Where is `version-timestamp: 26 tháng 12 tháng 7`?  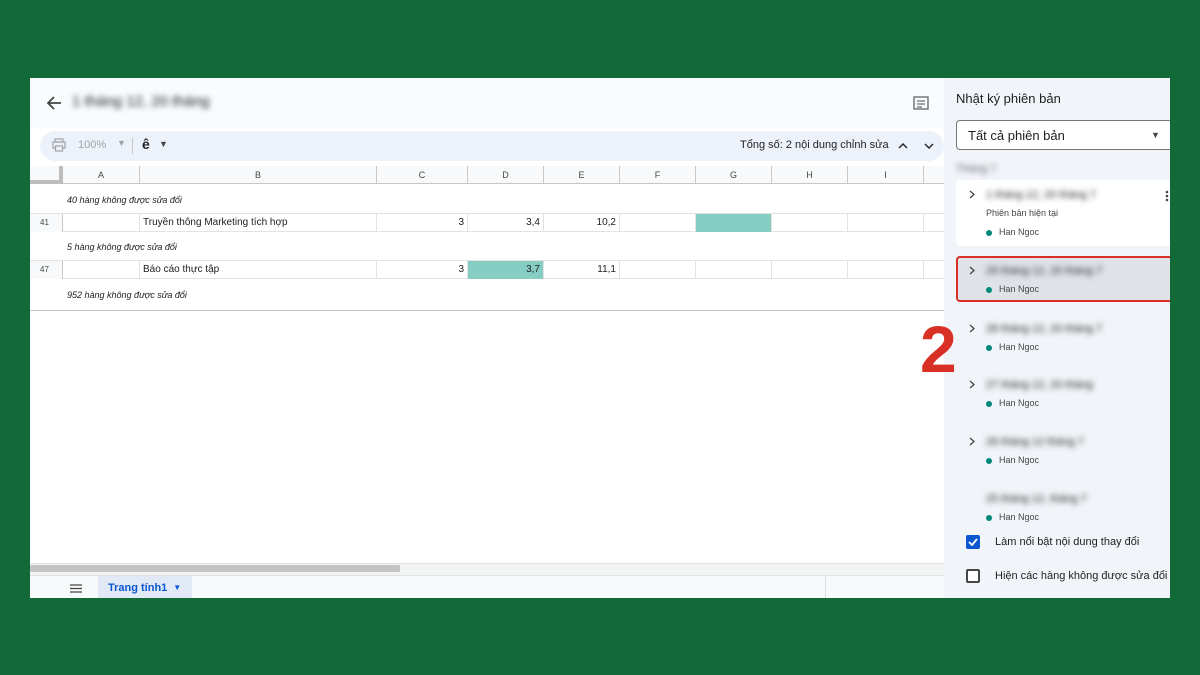
version-timestamp: 26 tháng 12 tháng 7 is located at coordinates (1035, 442).